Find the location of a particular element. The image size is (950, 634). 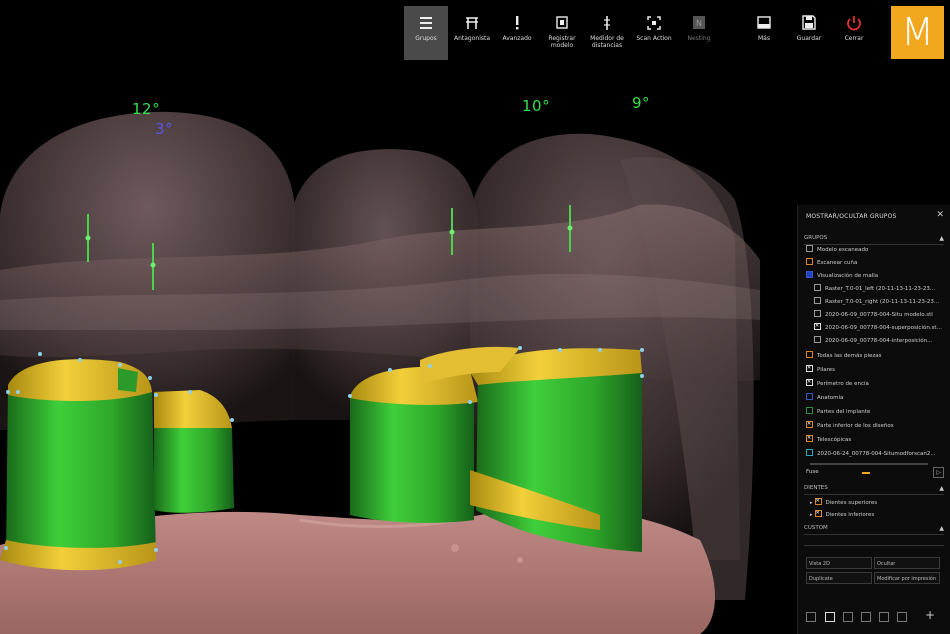

horizontal-scrollbar is located at coordinates (869, 464).